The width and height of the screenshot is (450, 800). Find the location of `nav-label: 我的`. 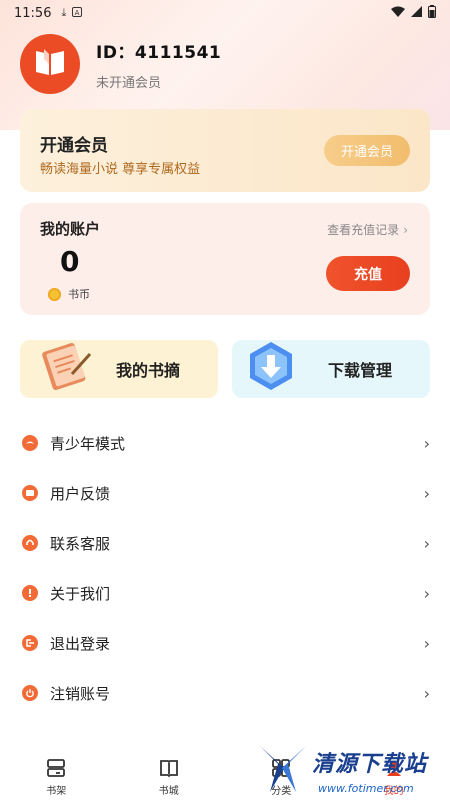

nav-label: 我的 is located at coordinates (393, 791).